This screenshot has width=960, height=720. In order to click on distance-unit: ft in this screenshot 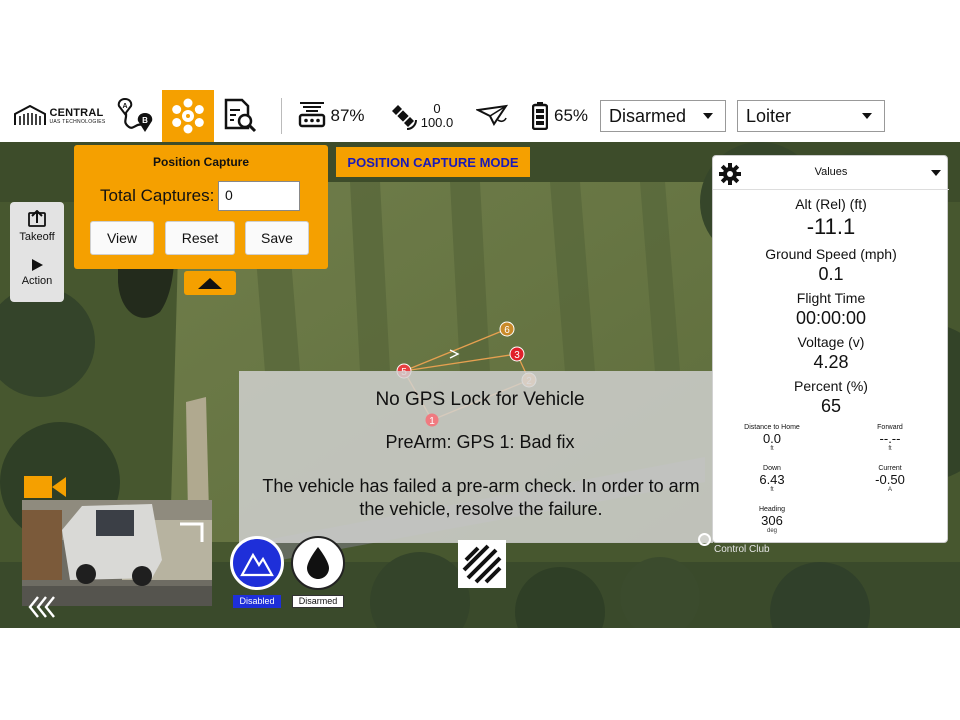, I will do `click(772, 449)`.